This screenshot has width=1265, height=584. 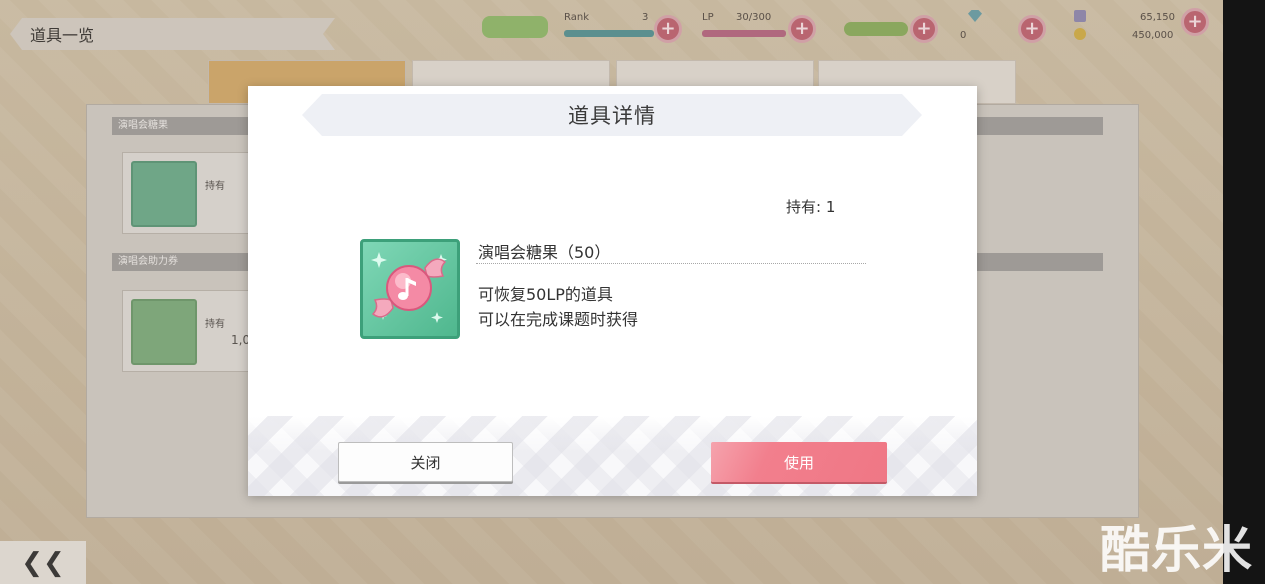 I want to click on lp-bar, so click(x=744, y=33).